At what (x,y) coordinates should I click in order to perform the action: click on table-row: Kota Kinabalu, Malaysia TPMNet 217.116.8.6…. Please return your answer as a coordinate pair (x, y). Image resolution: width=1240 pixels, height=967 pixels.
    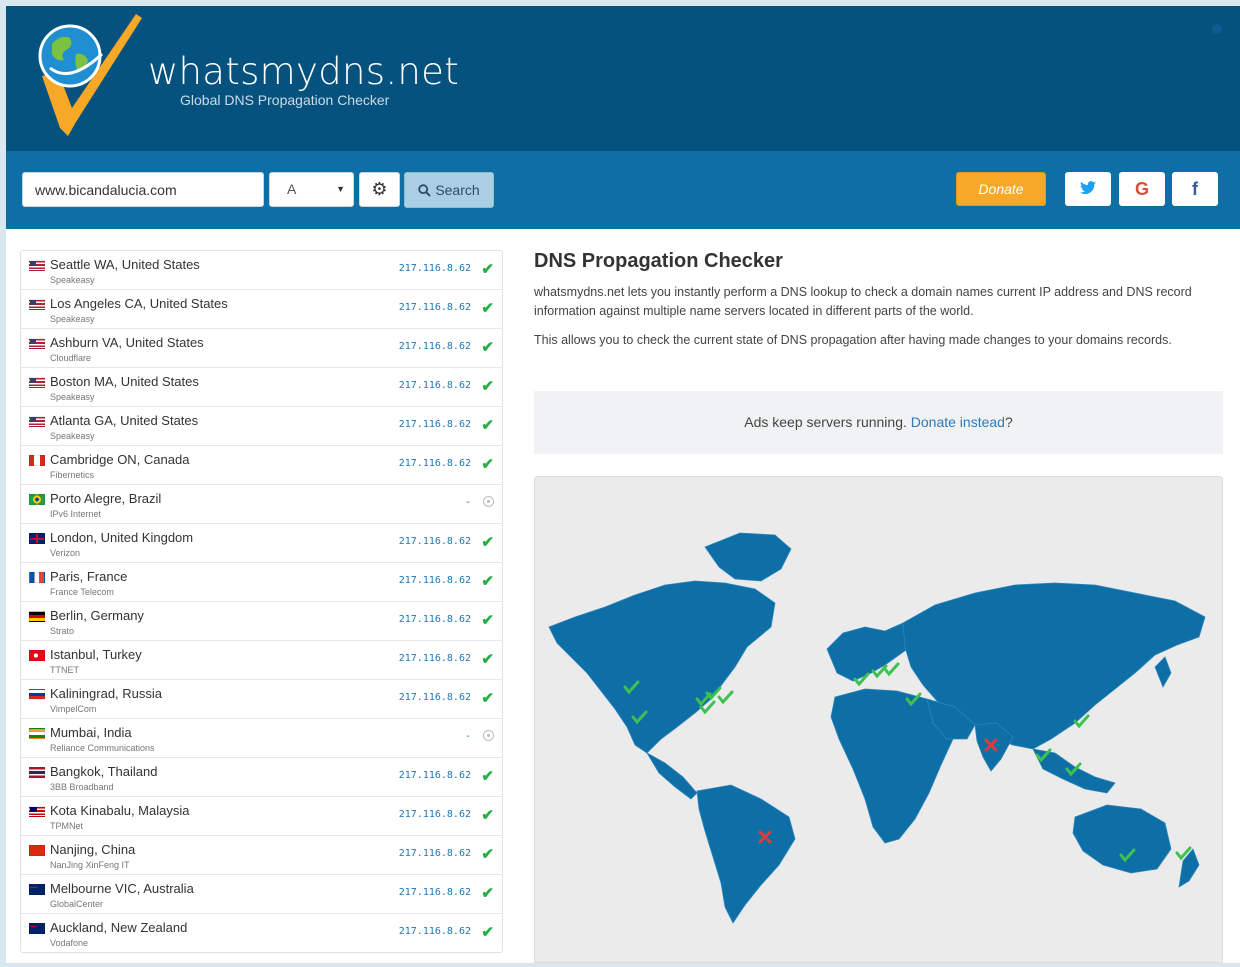
    Looking at the image, I should click on (261, 816).